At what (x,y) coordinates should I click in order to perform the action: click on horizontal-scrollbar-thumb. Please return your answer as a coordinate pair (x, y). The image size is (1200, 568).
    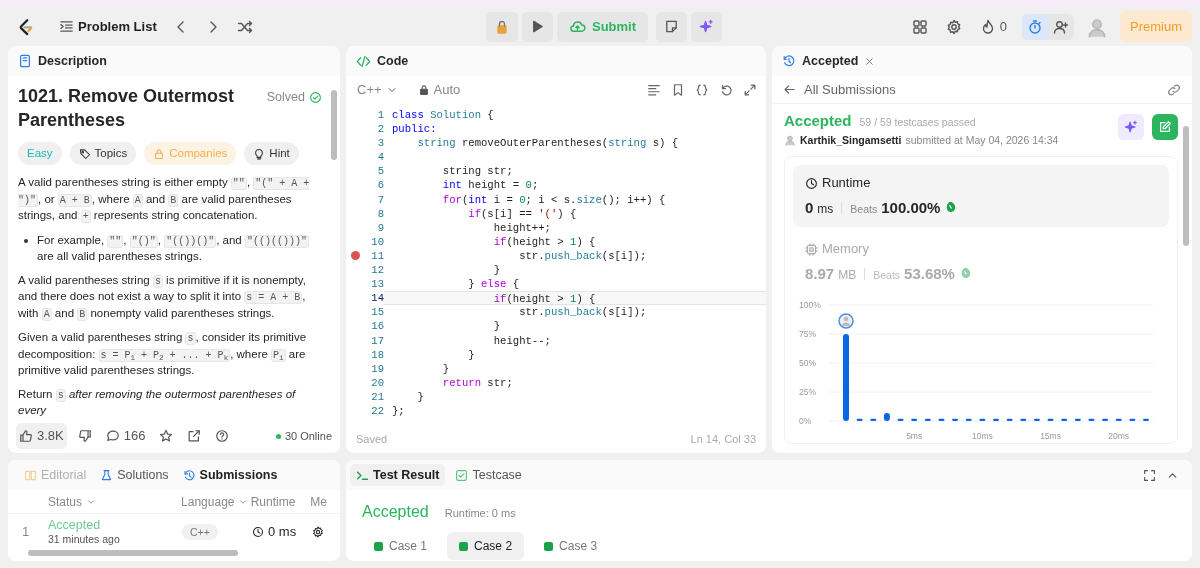
    Looking at the image, I should click on (133, 553).